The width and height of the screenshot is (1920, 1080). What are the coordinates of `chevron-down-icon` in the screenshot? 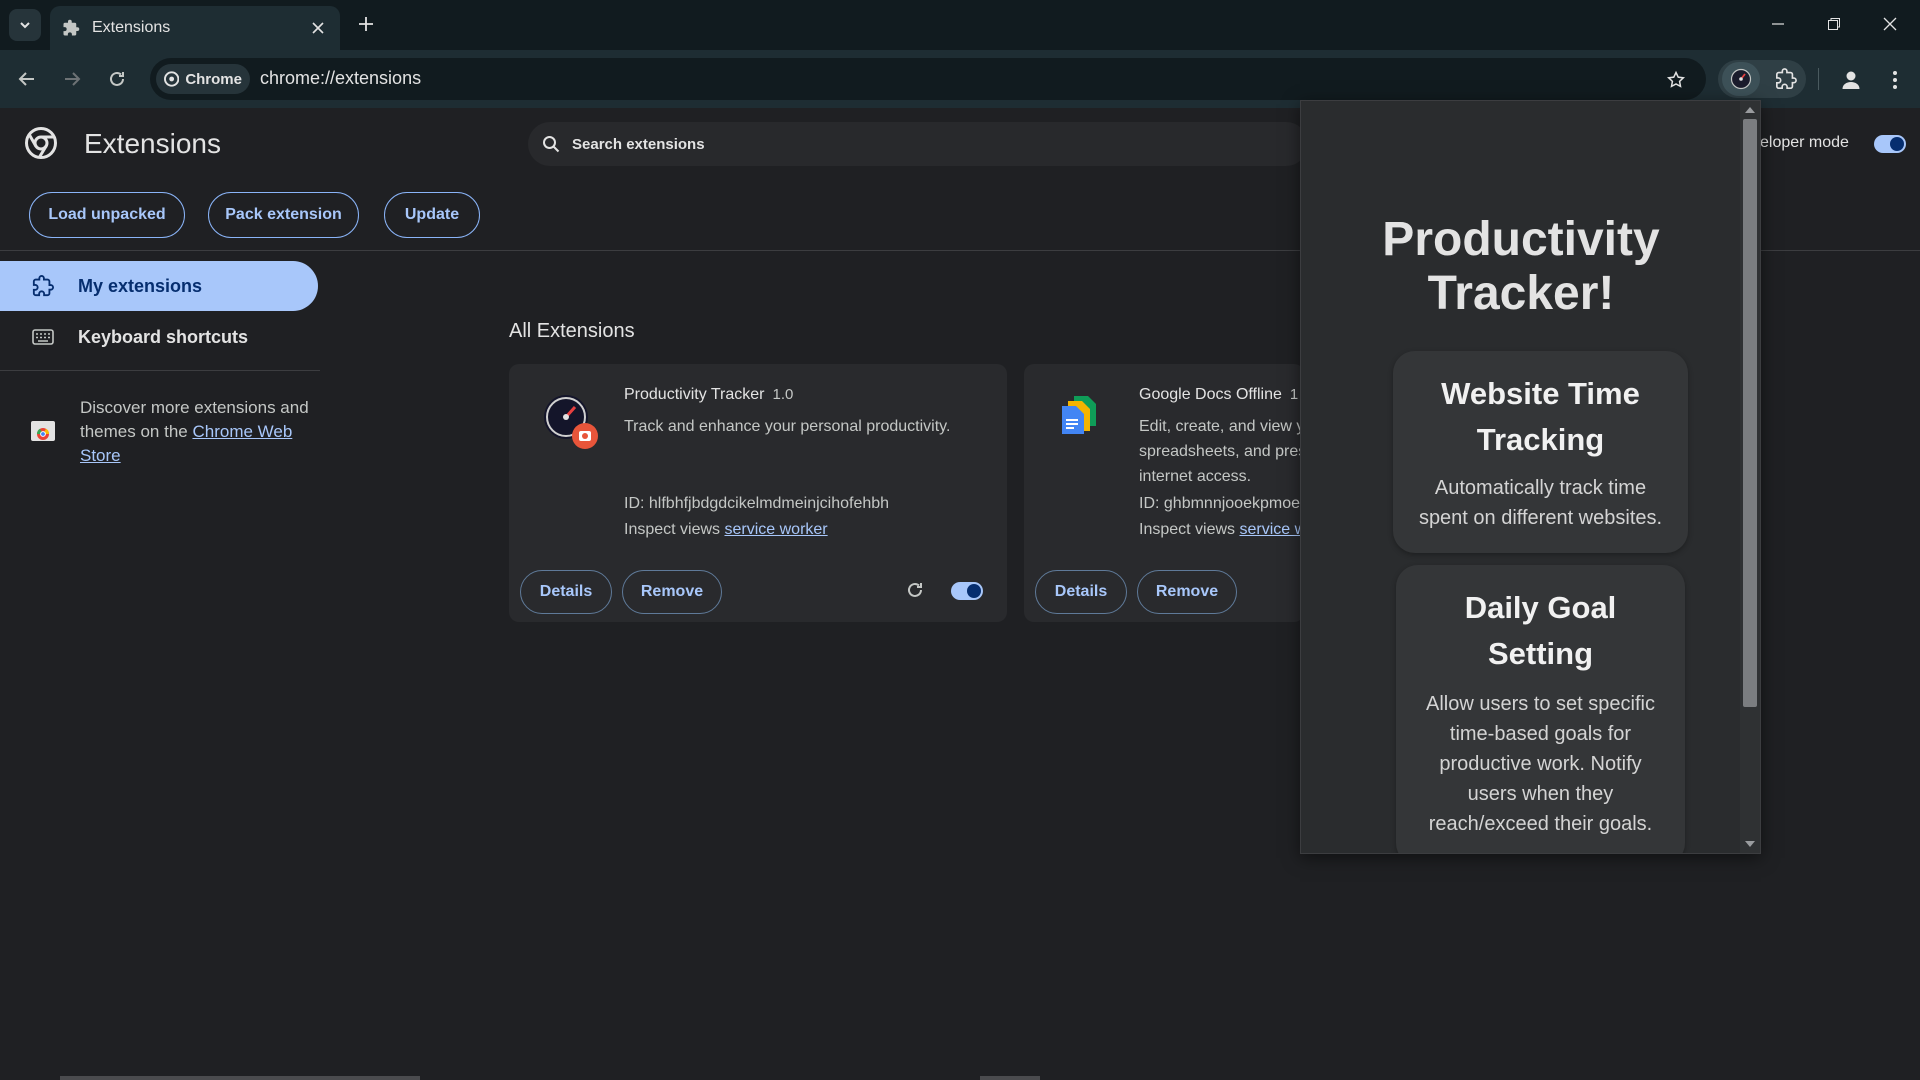 It's located at (25, 25).